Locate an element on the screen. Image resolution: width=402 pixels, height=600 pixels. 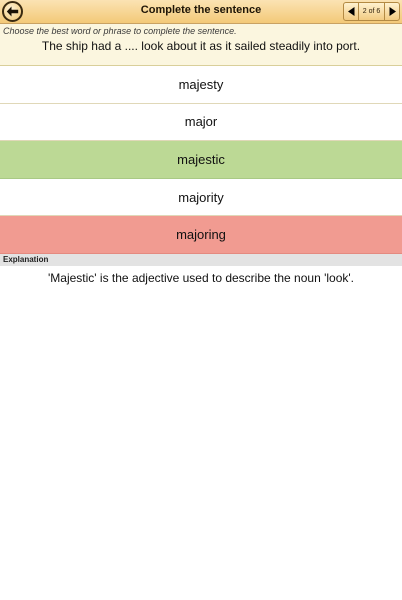
page-title: Complete the sentence is located at coordinates (201, 10).